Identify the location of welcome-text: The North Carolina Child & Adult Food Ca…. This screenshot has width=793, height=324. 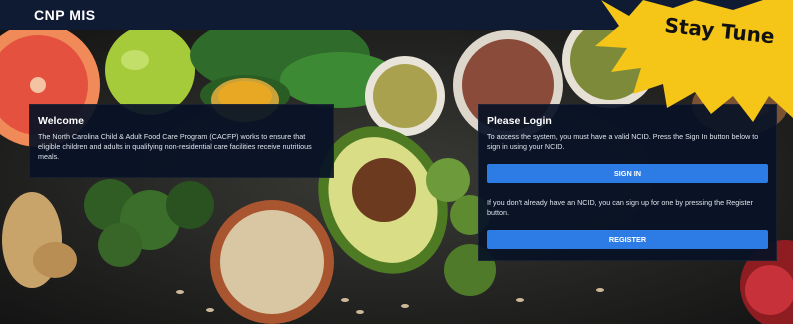
(175, 146).